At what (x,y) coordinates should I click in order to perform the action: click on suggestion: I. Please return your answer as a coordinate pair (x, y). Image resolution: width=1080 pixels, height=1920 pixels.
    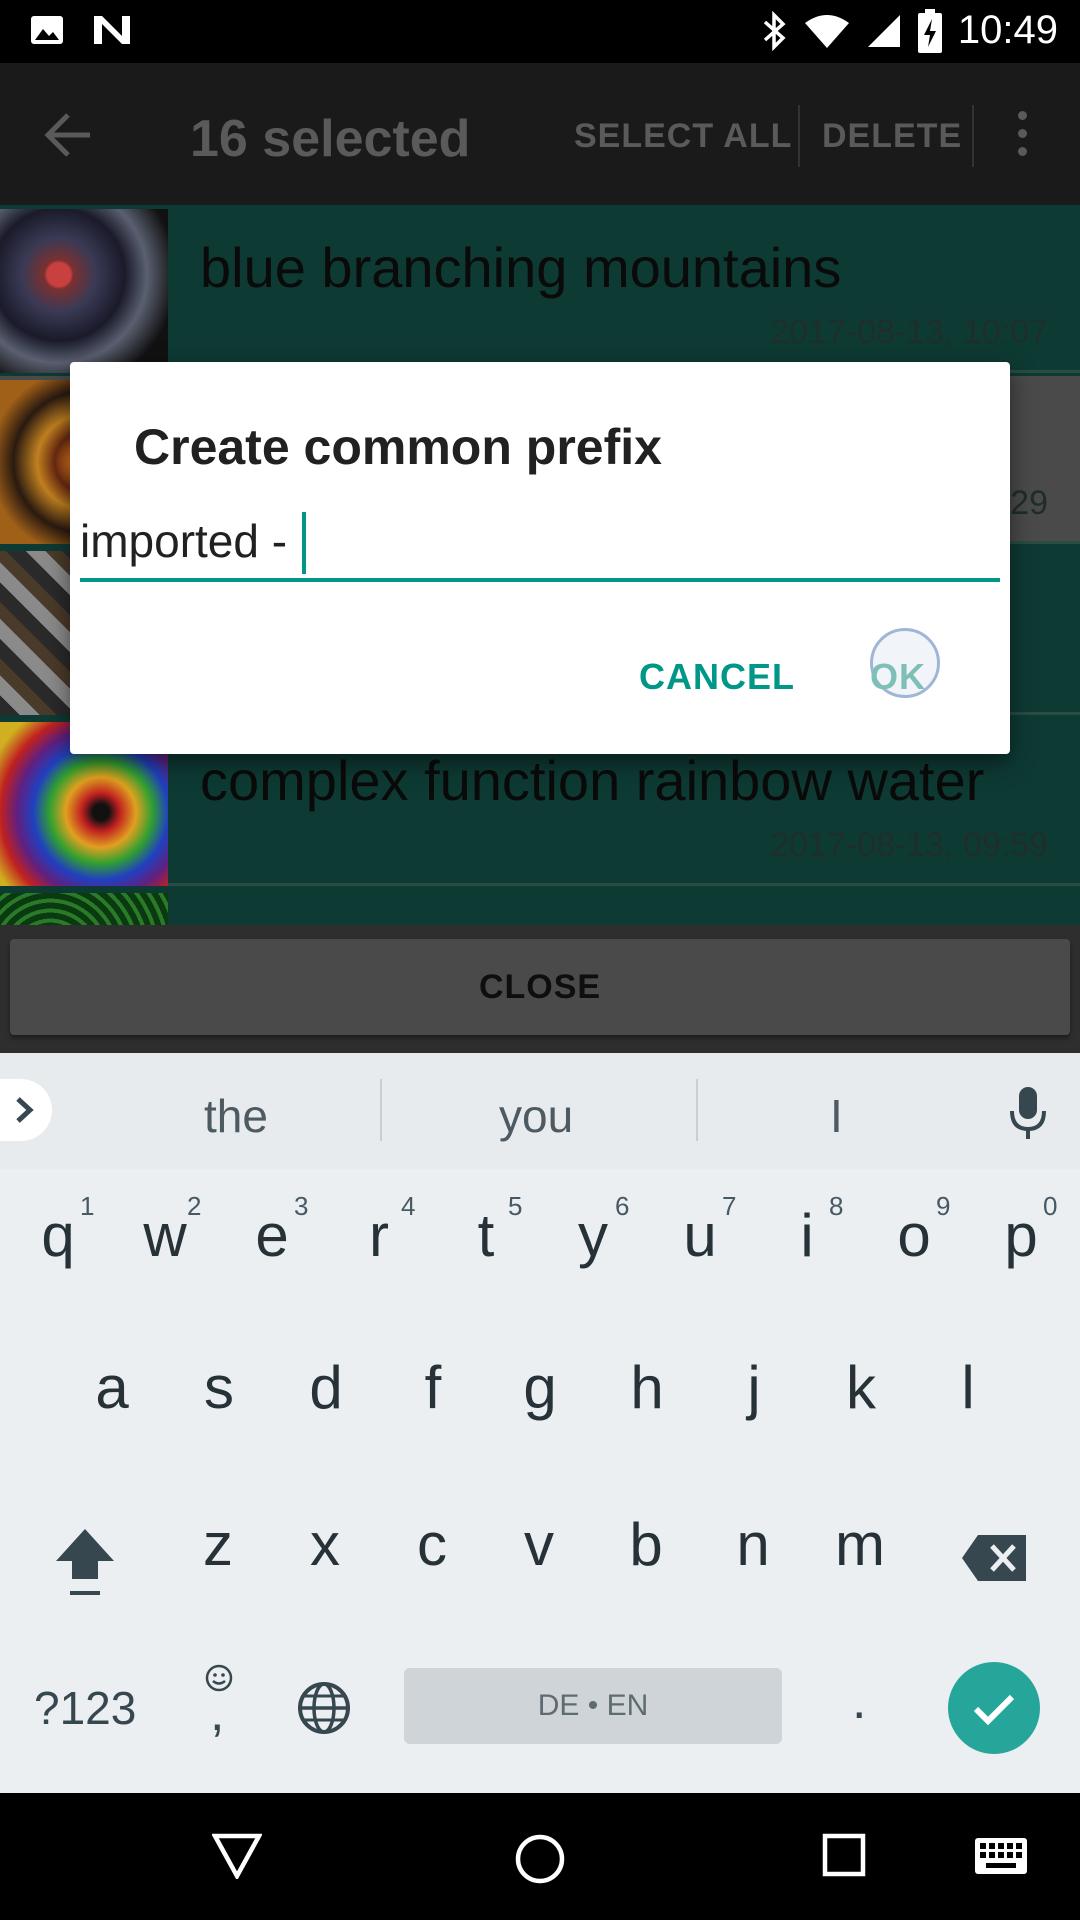
    Looking at the image, I should click on (836, 1116).